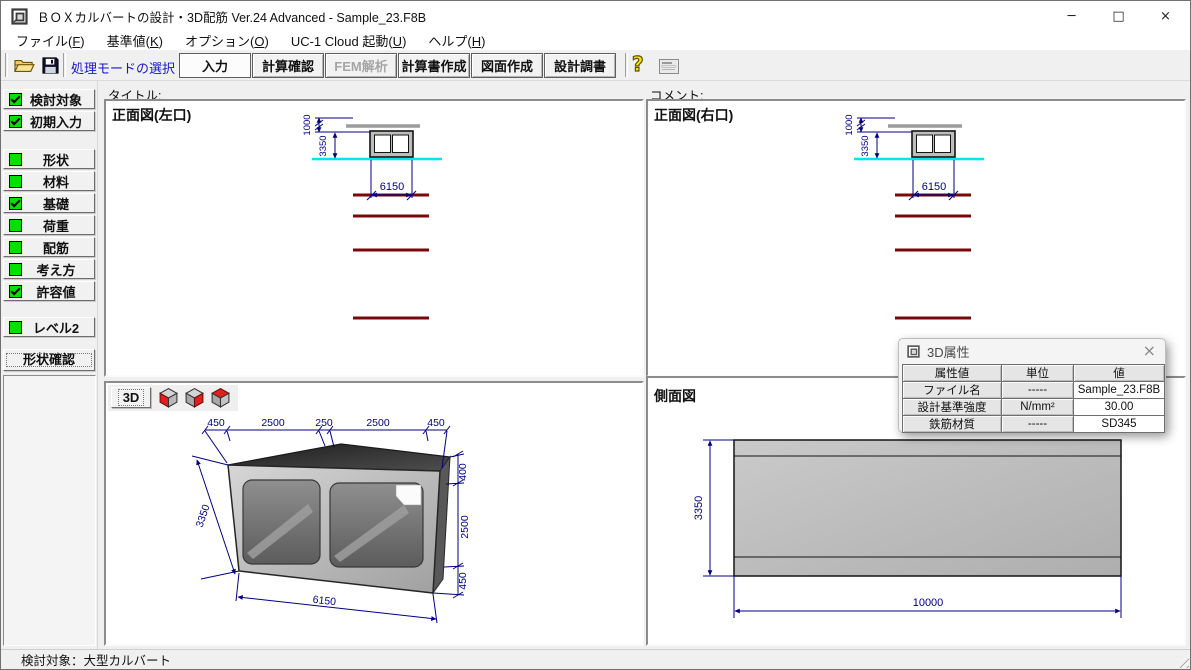  What do you see at coordinates (341, 41) in the screenshot?
I see `menu-text: UC-1 Cloud 起動(` at bounding box center [341, 41].